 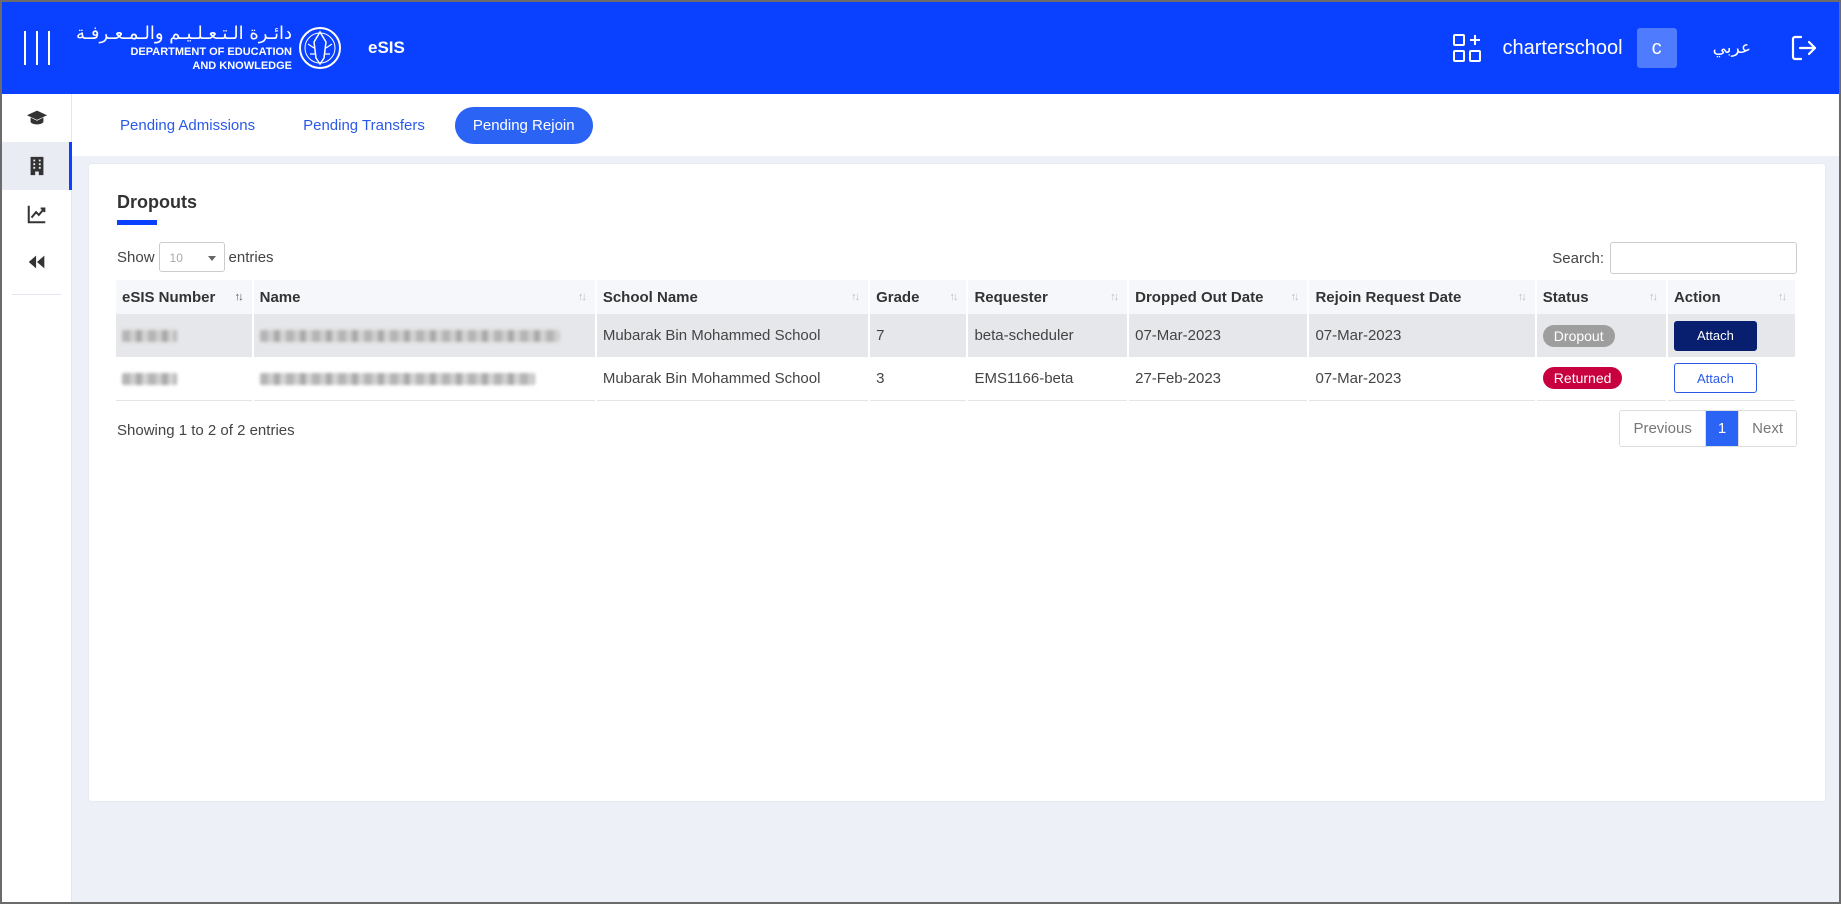 What do you see at coordinates (211, 52) in the screenshot?
I see `logo-english-line1: DEPARTMENT OF EDUCATION` at bounding box center [211, 52].